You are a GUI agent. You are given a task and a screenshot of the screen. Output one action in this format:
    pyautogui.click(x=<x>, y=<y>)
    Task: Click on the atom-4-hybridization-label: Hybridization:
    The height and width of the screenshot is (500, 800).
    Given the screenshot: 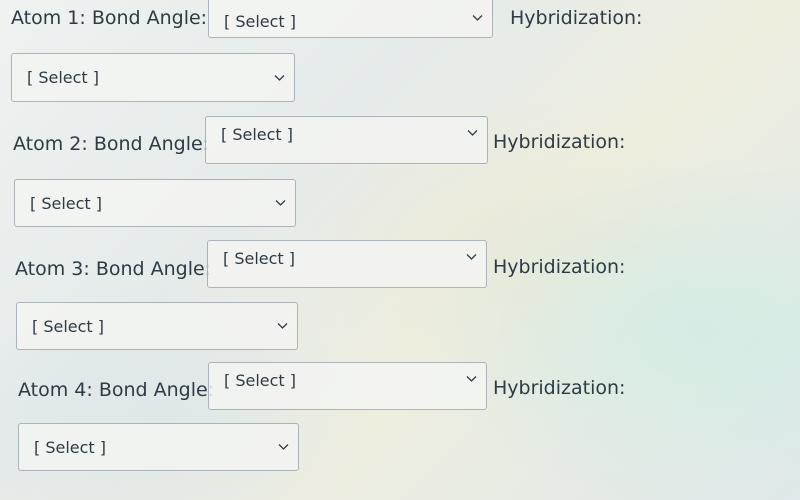 What is the action you would take?
    pyautogui.click(x=559, y=388)
    